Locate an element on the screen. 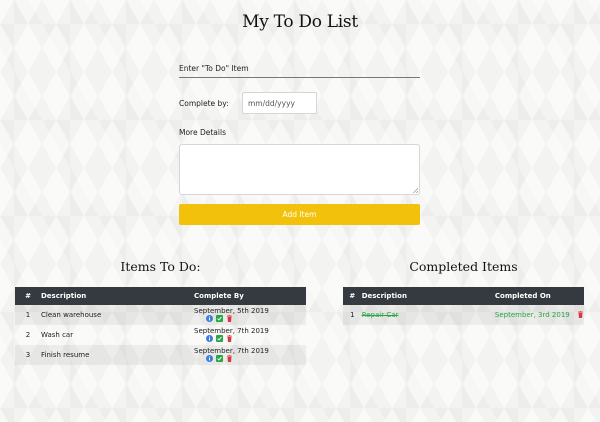 The image size is (600, 422). todo-item-input is located at coordinates (299, 77).